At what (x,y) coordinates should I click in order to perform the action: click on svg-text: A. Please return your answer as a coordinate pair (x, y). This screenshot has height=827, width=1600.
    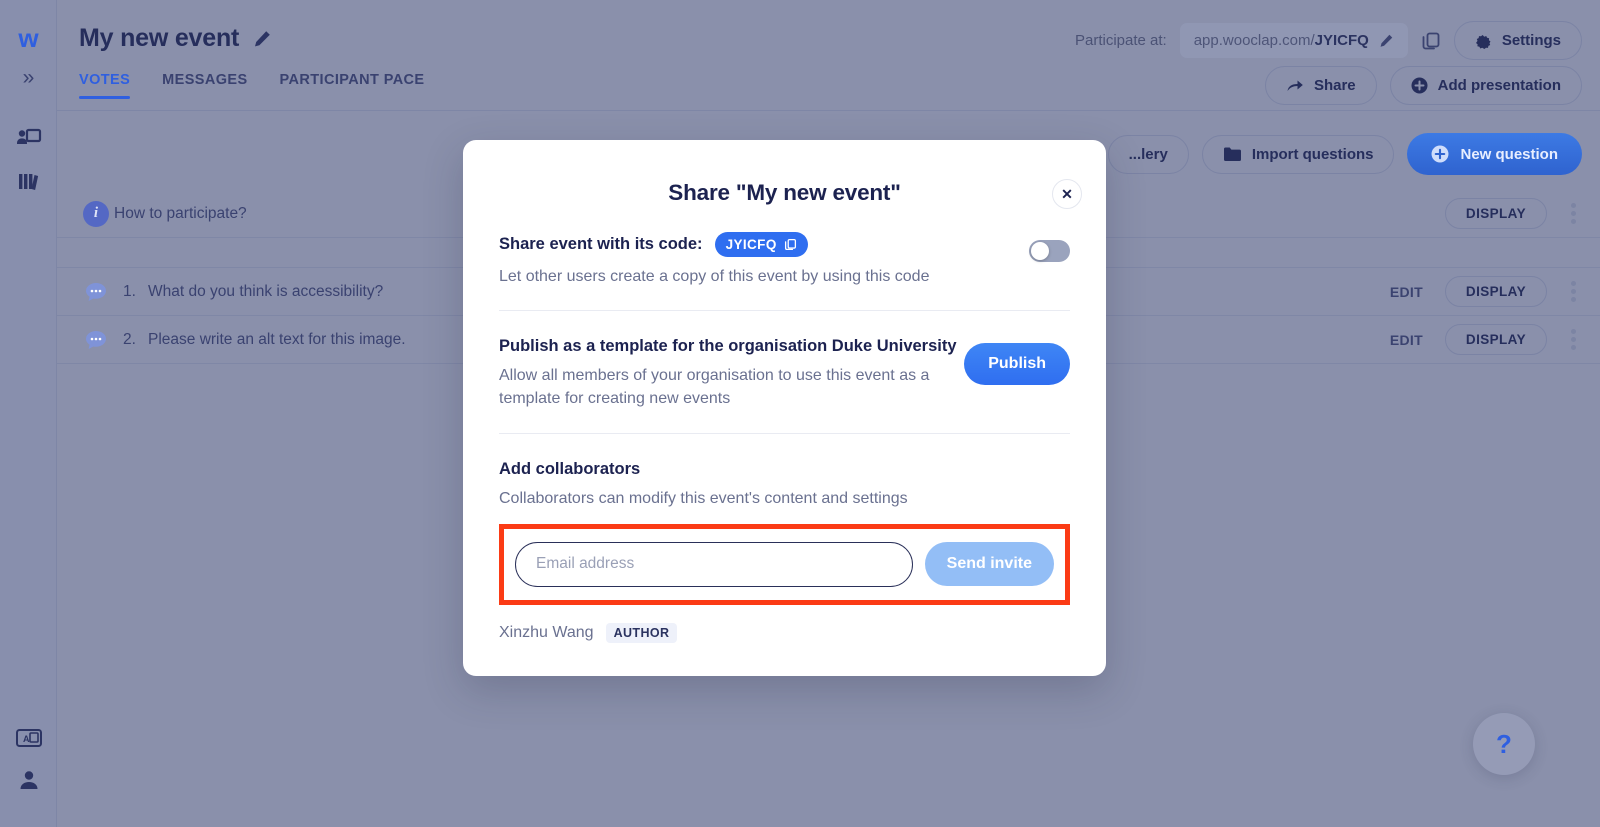
    Looking at the image, I should click on (26, 739).